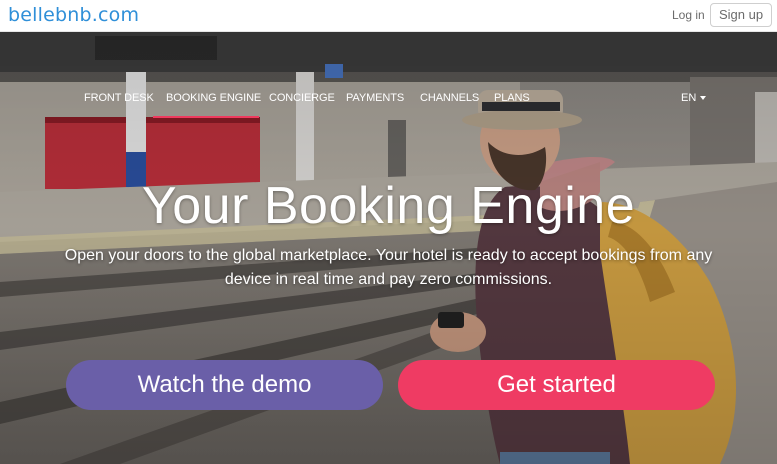 The image size is (777, 464). What do you see at coordinates (213, 98) in the screenshot?
I see `nav-booking-engine: BOOKING ENGINE` at bounding box center [213, 98].